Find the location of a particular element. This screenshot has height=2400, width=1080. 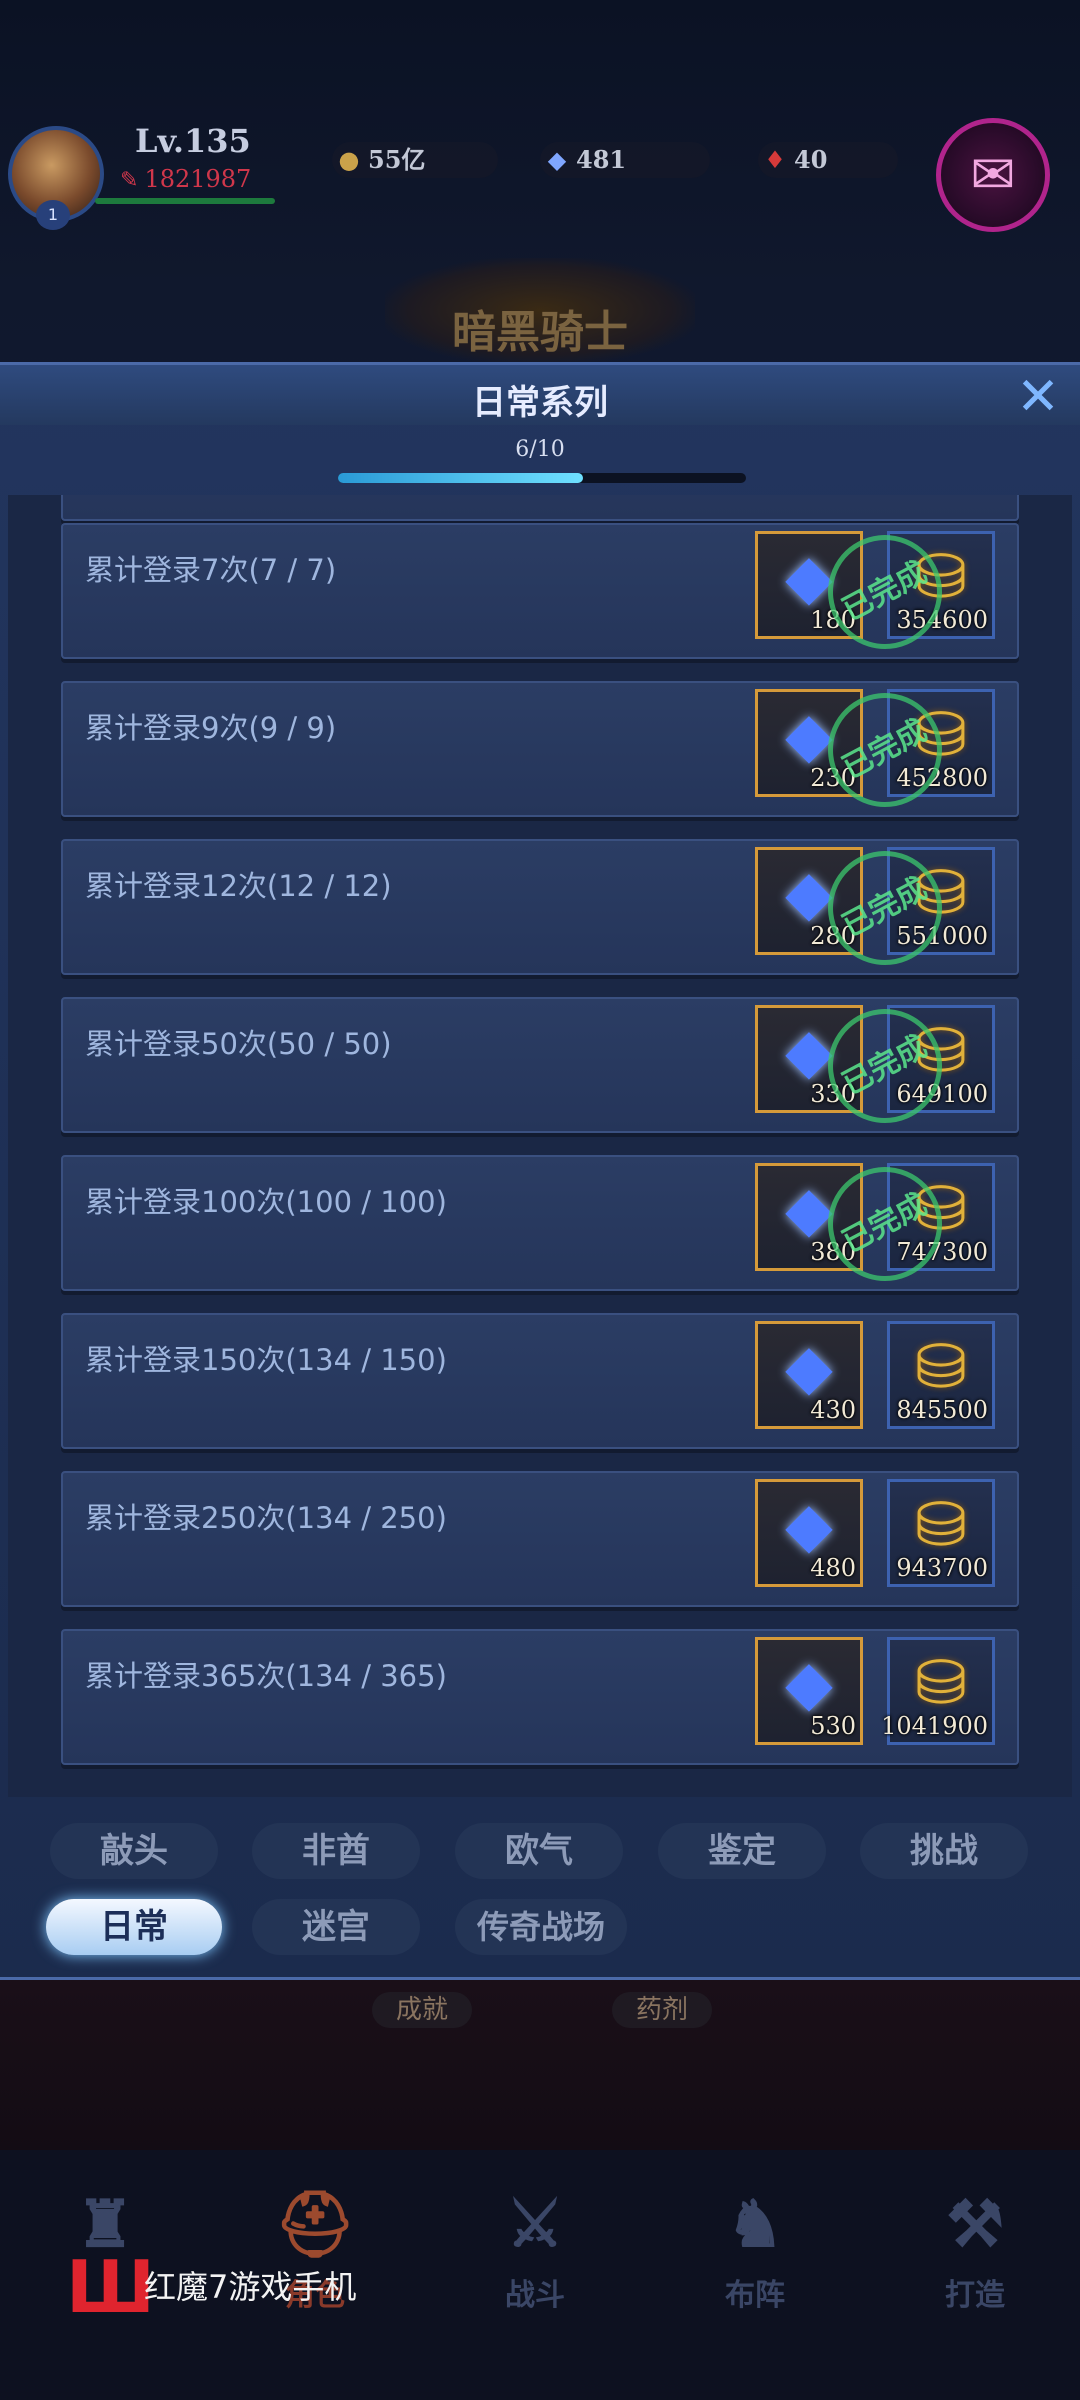

dialog-header: 日常系列 ✕ is located at coordinates (540, 395).